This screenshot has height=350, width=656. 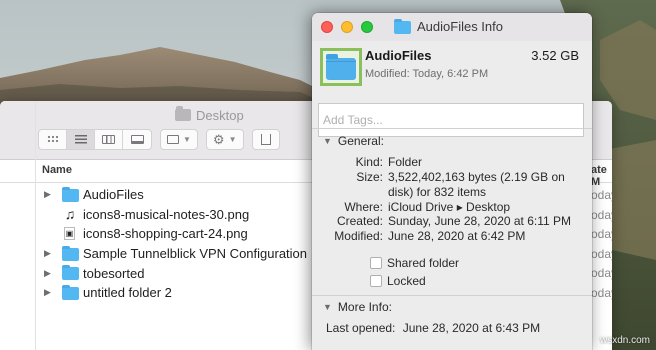 I want to click on gallery-view-button, so click(x=137, y=139).